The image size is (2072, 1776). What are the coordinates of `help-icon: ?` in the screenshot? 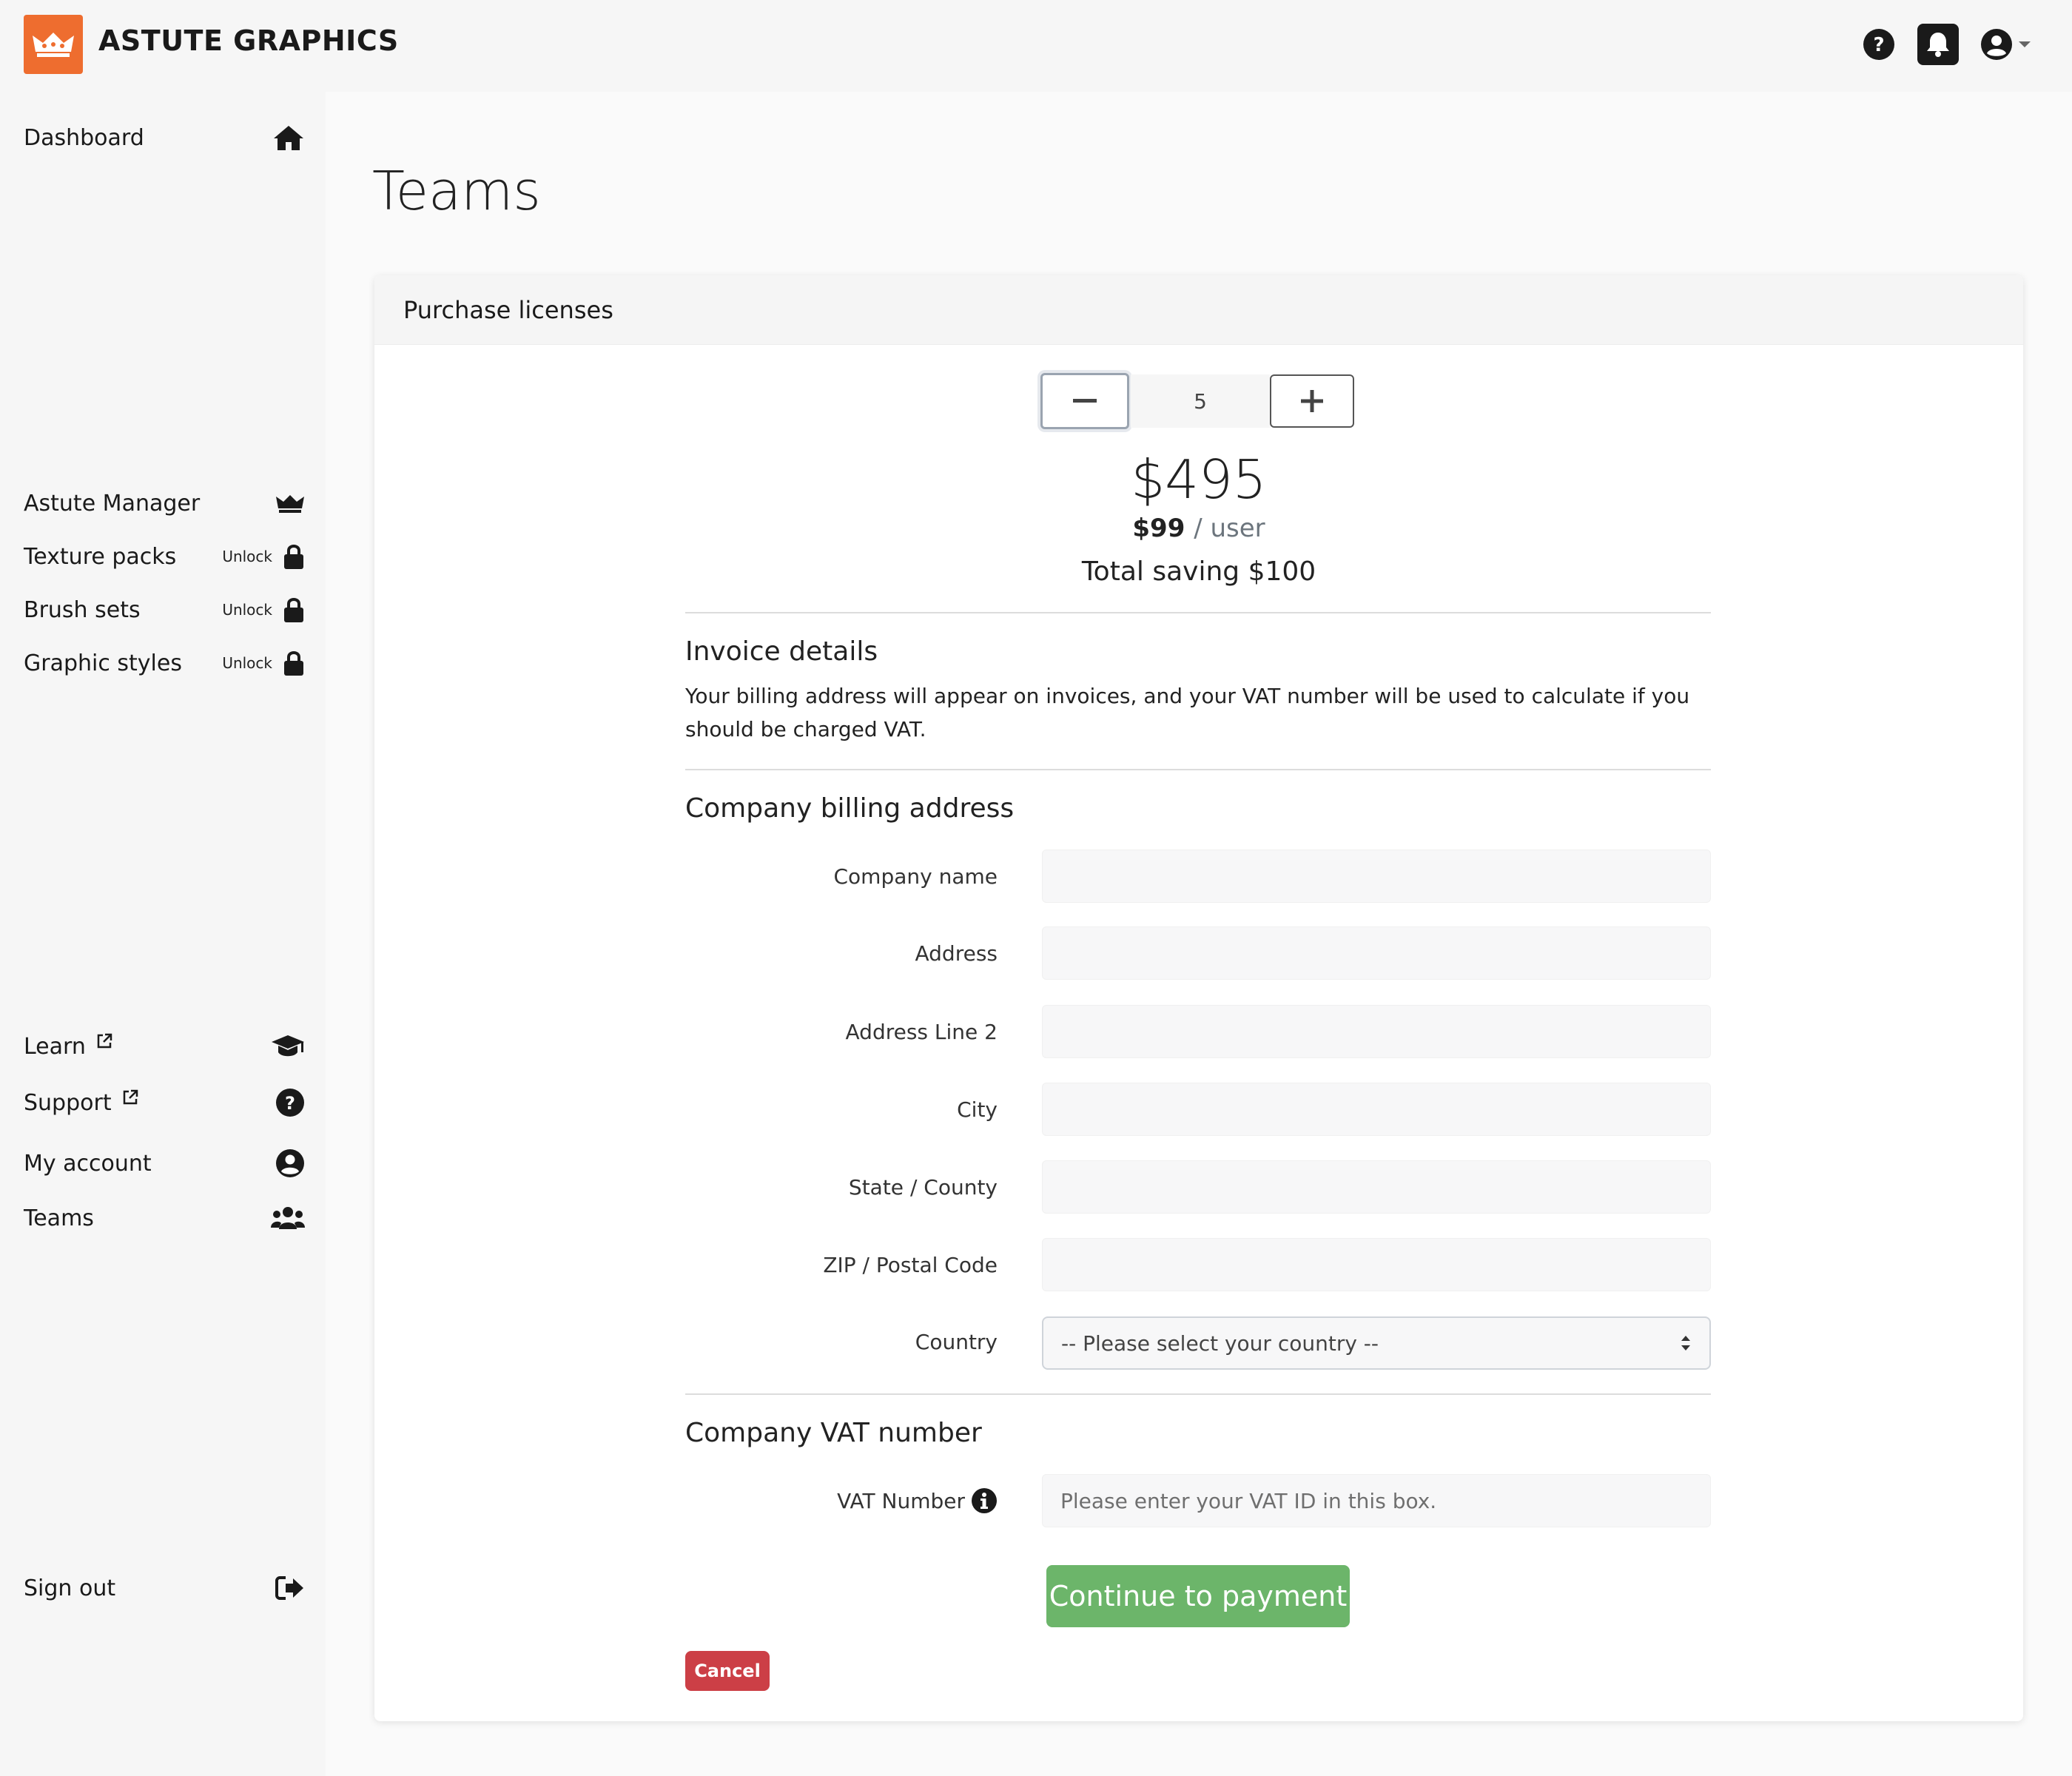 It's located at (1879, 44).